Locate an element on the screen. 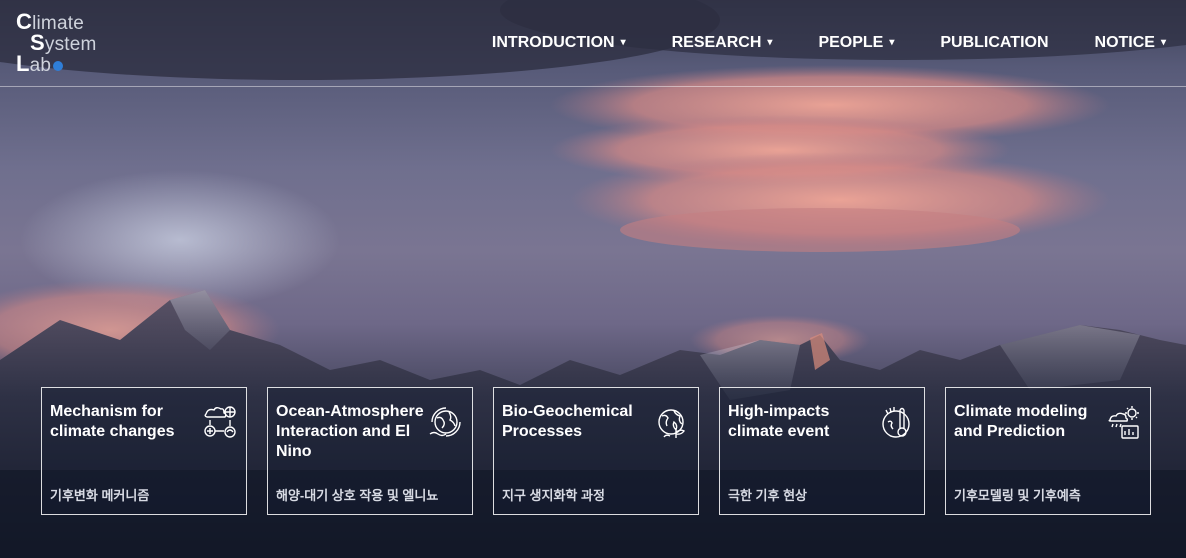 This screenshot has height=558, width=1186. card-title: Mechanism for climate changes is located at coordinates (112, 421).